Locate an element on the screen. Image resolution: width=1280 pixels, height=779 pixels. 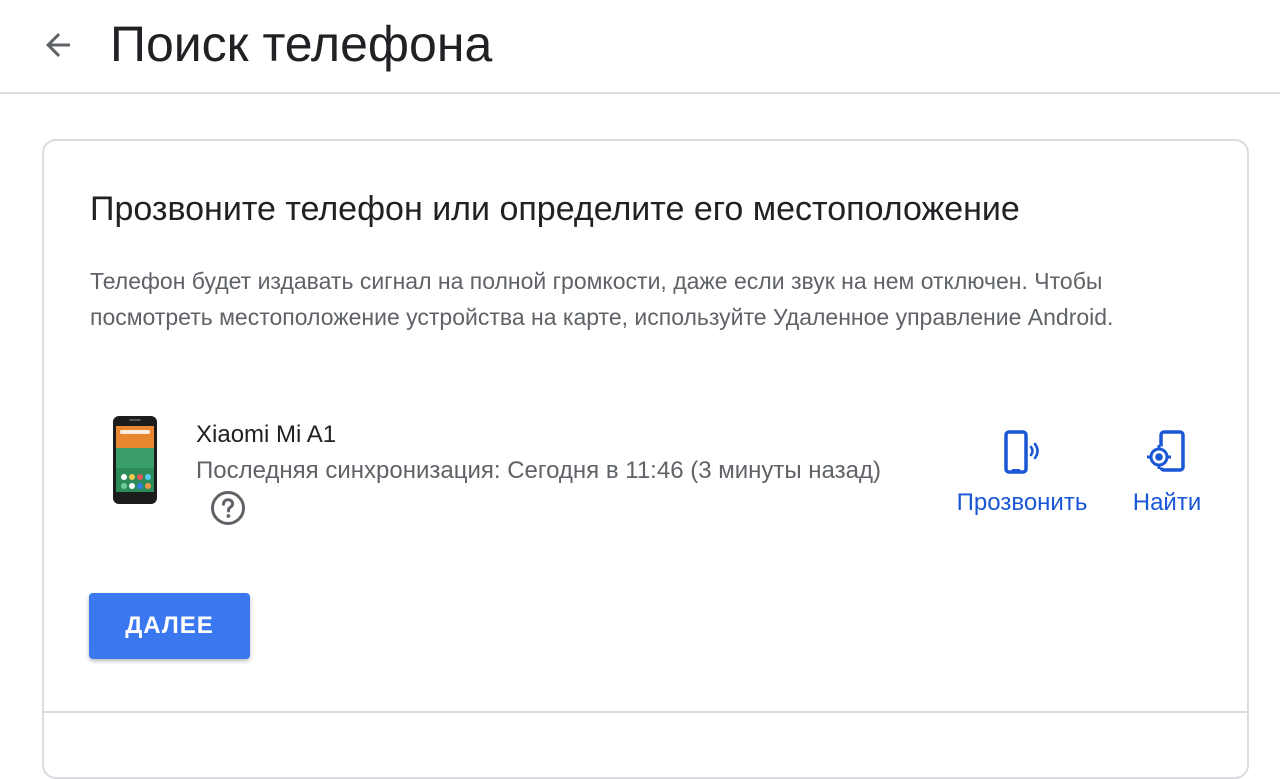
page-title: Поиск телефона is located at coordinates (301, 44).